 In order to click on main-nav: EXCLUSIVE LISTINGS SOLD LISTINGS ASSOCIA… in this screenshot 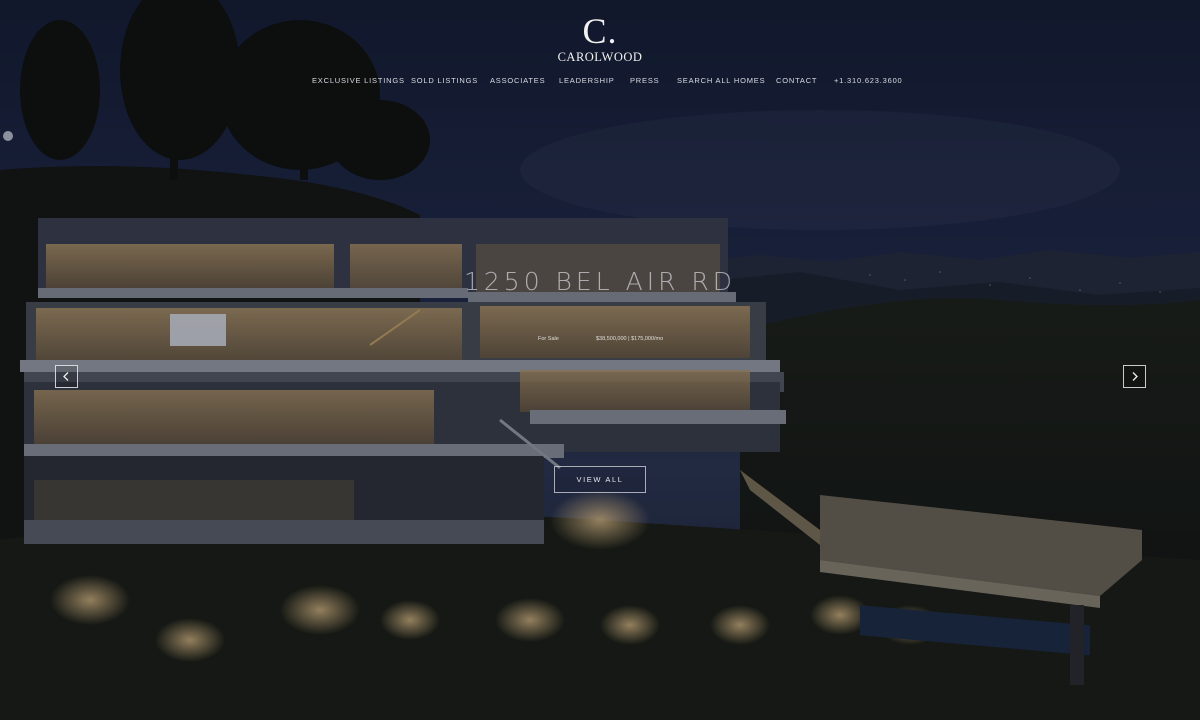, I will do `click(601, 82)`.